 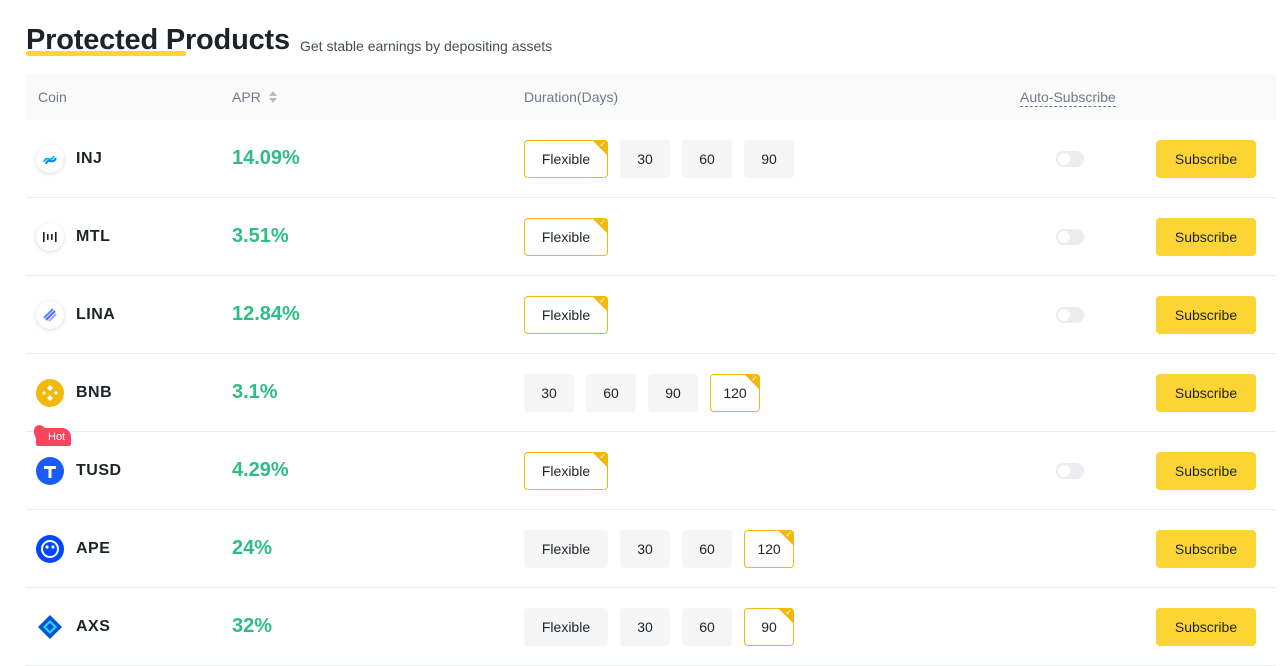 I want to click on table-row: APE 24% Flexible 30 60 120 ✓ Subscribe, so click(x=651, y=549).